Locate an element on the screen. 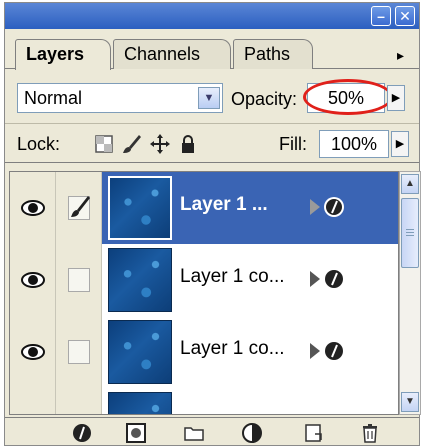 Image resolution: width=424 pixels, height=448 pixels. layers-scrollbar: ▲ ▼ is located at coordinates (410, 293).